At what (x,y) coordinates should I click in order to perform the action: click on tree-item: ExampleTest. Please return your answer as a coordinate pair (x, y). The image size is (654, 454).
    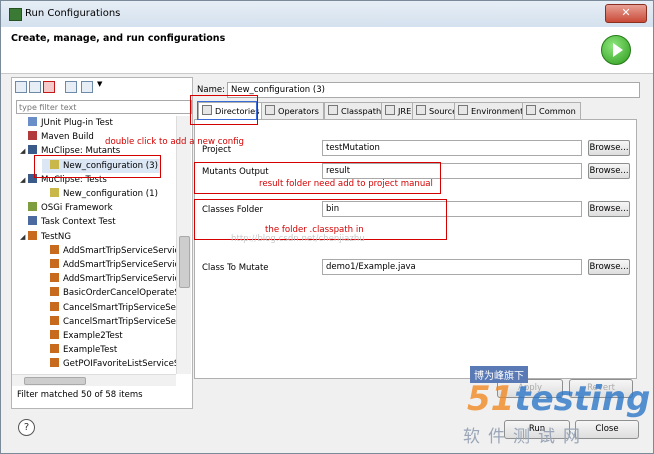
    Looking at the image, I should click on (79, 350).